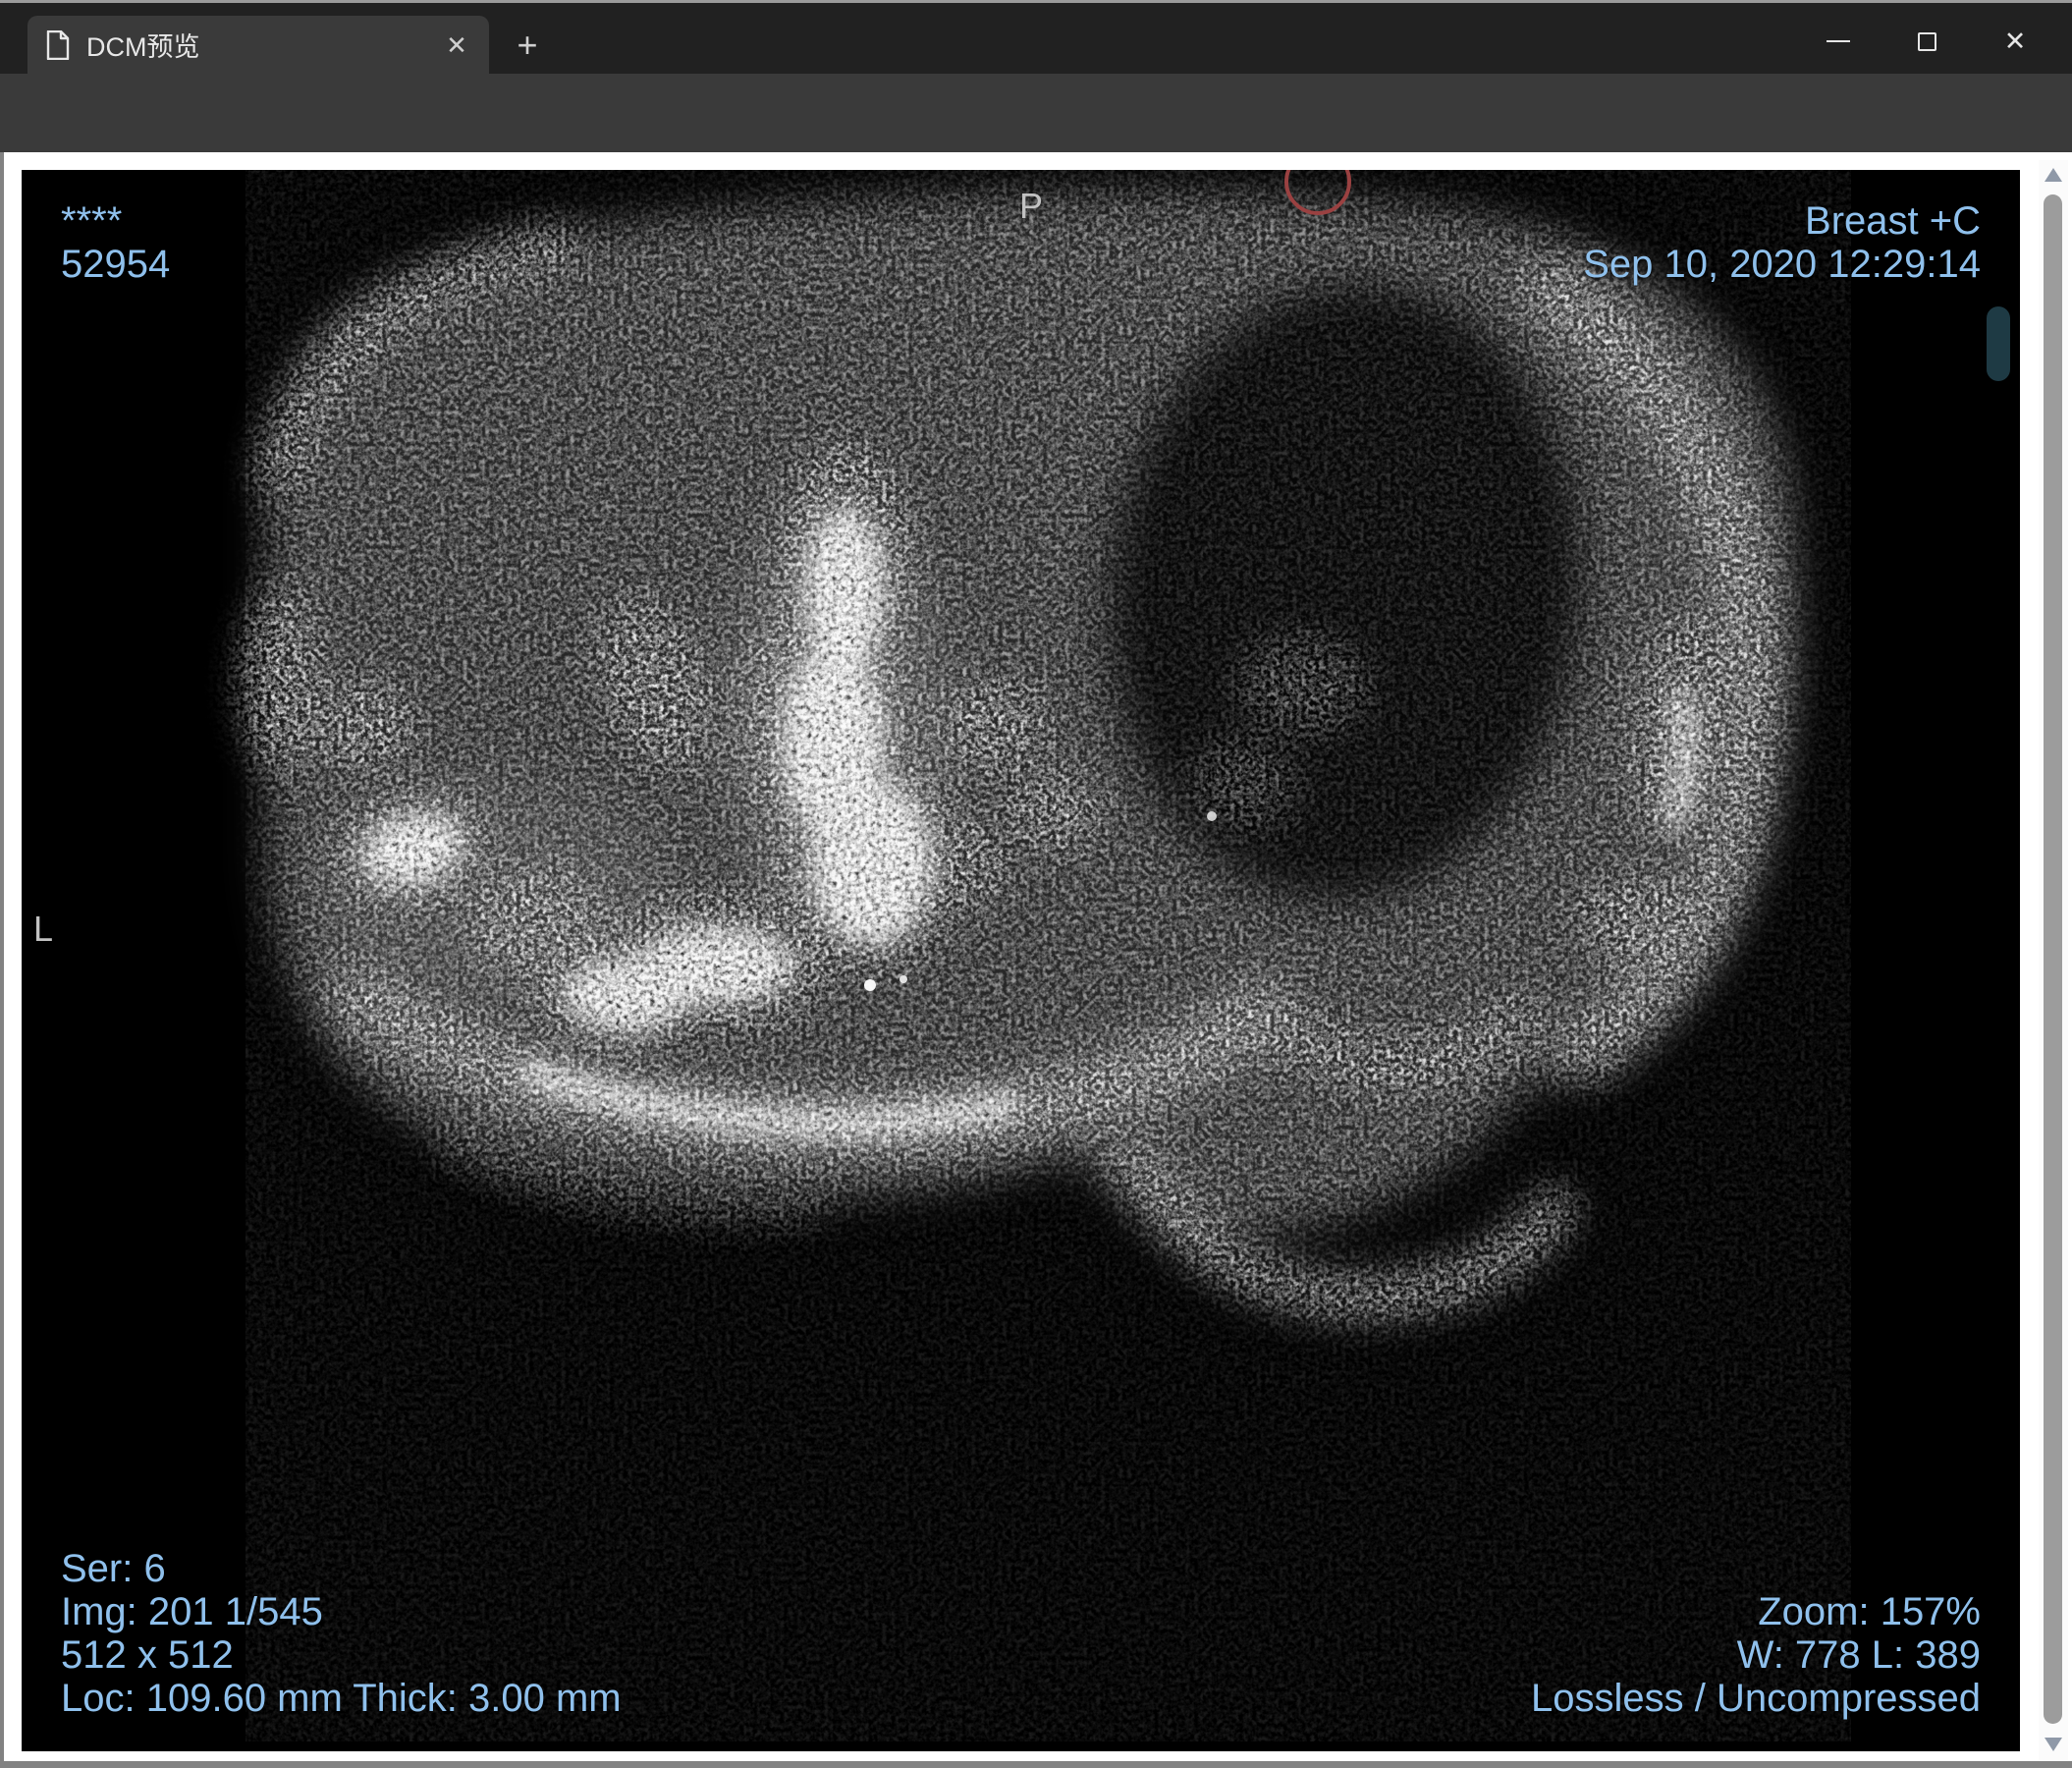 Image resolution: width=2072 pixels, height=1768 pixels. Describe the element at coordinates (2016, 41) in the screenshot. I see `window-close-button: ✕` at that location.